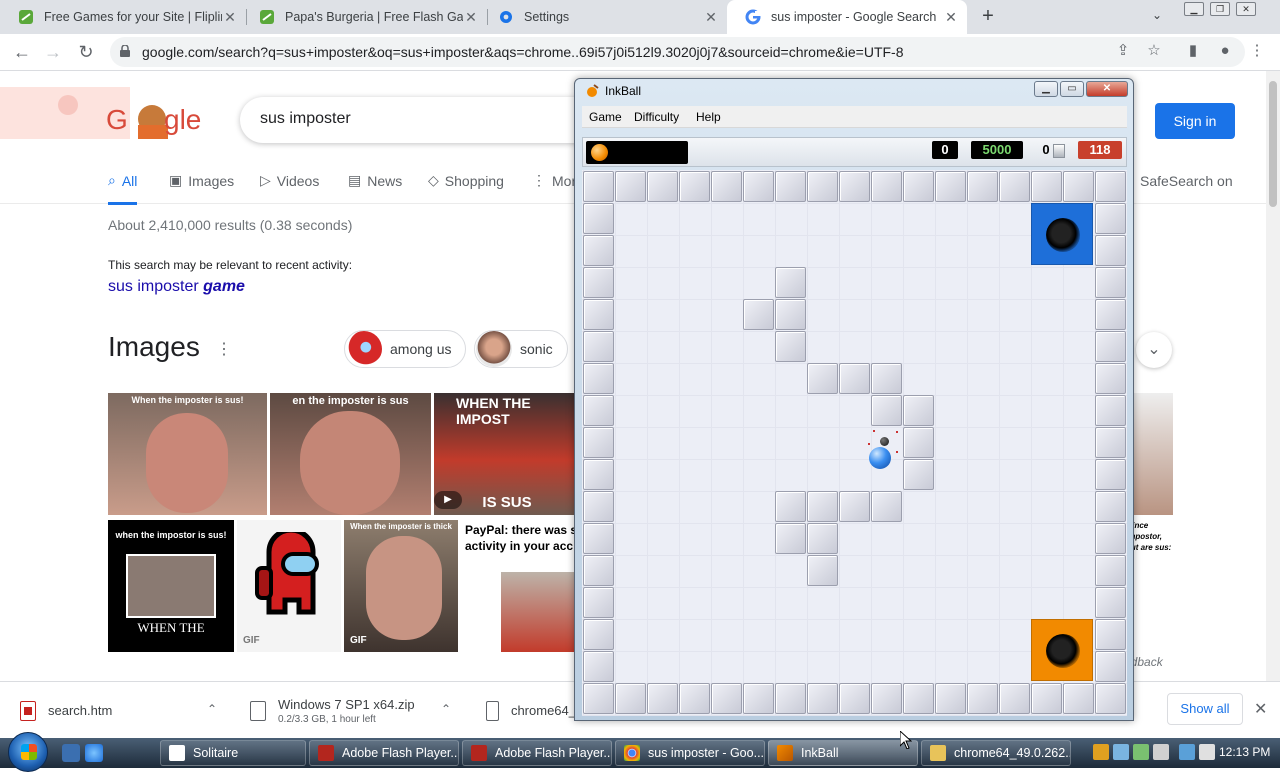 The width and height of the screenshot is (1280, 772). What do you see at coordinates (521, 349) in the screenshot?
I see `chip-sonic: sonic` at bounding box center [521, 349].